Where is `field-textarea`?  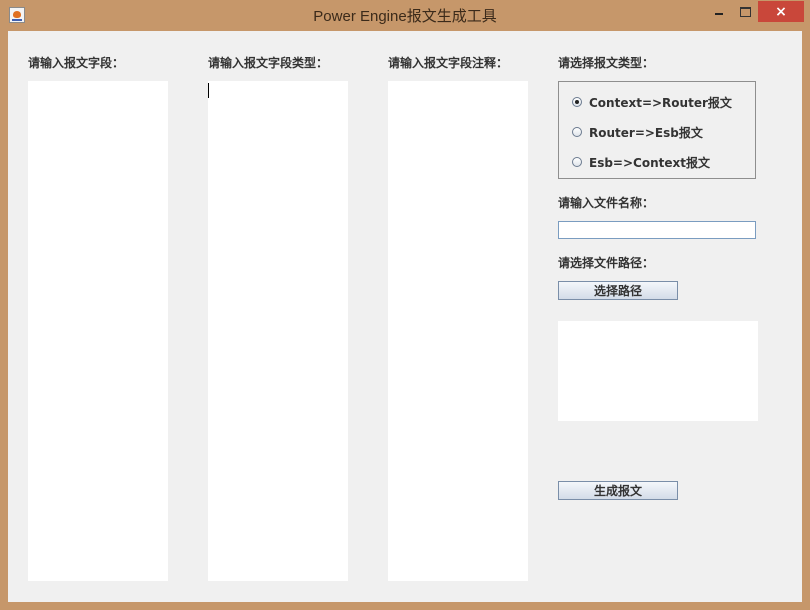 field-textarea is located at coordinates (98, 331).